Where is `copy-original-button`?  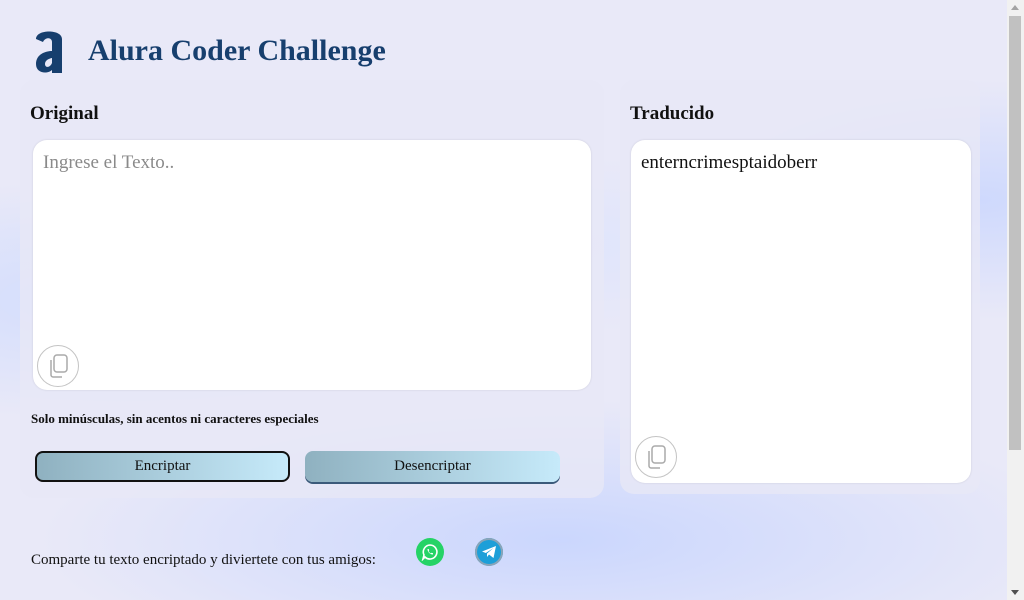 copy-original-button is located at coordinates (58, 366).